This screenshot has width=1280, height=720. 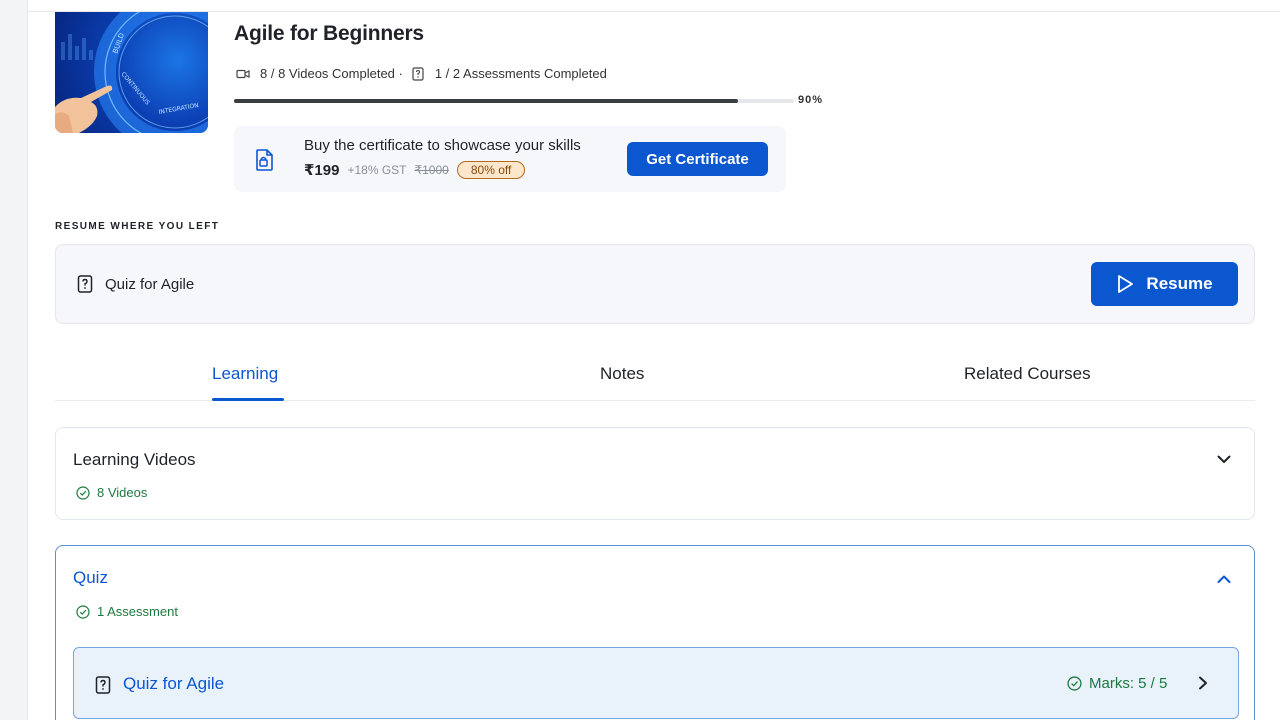 I want to click on tab-learning: Learning, so click(x=245, y=374).